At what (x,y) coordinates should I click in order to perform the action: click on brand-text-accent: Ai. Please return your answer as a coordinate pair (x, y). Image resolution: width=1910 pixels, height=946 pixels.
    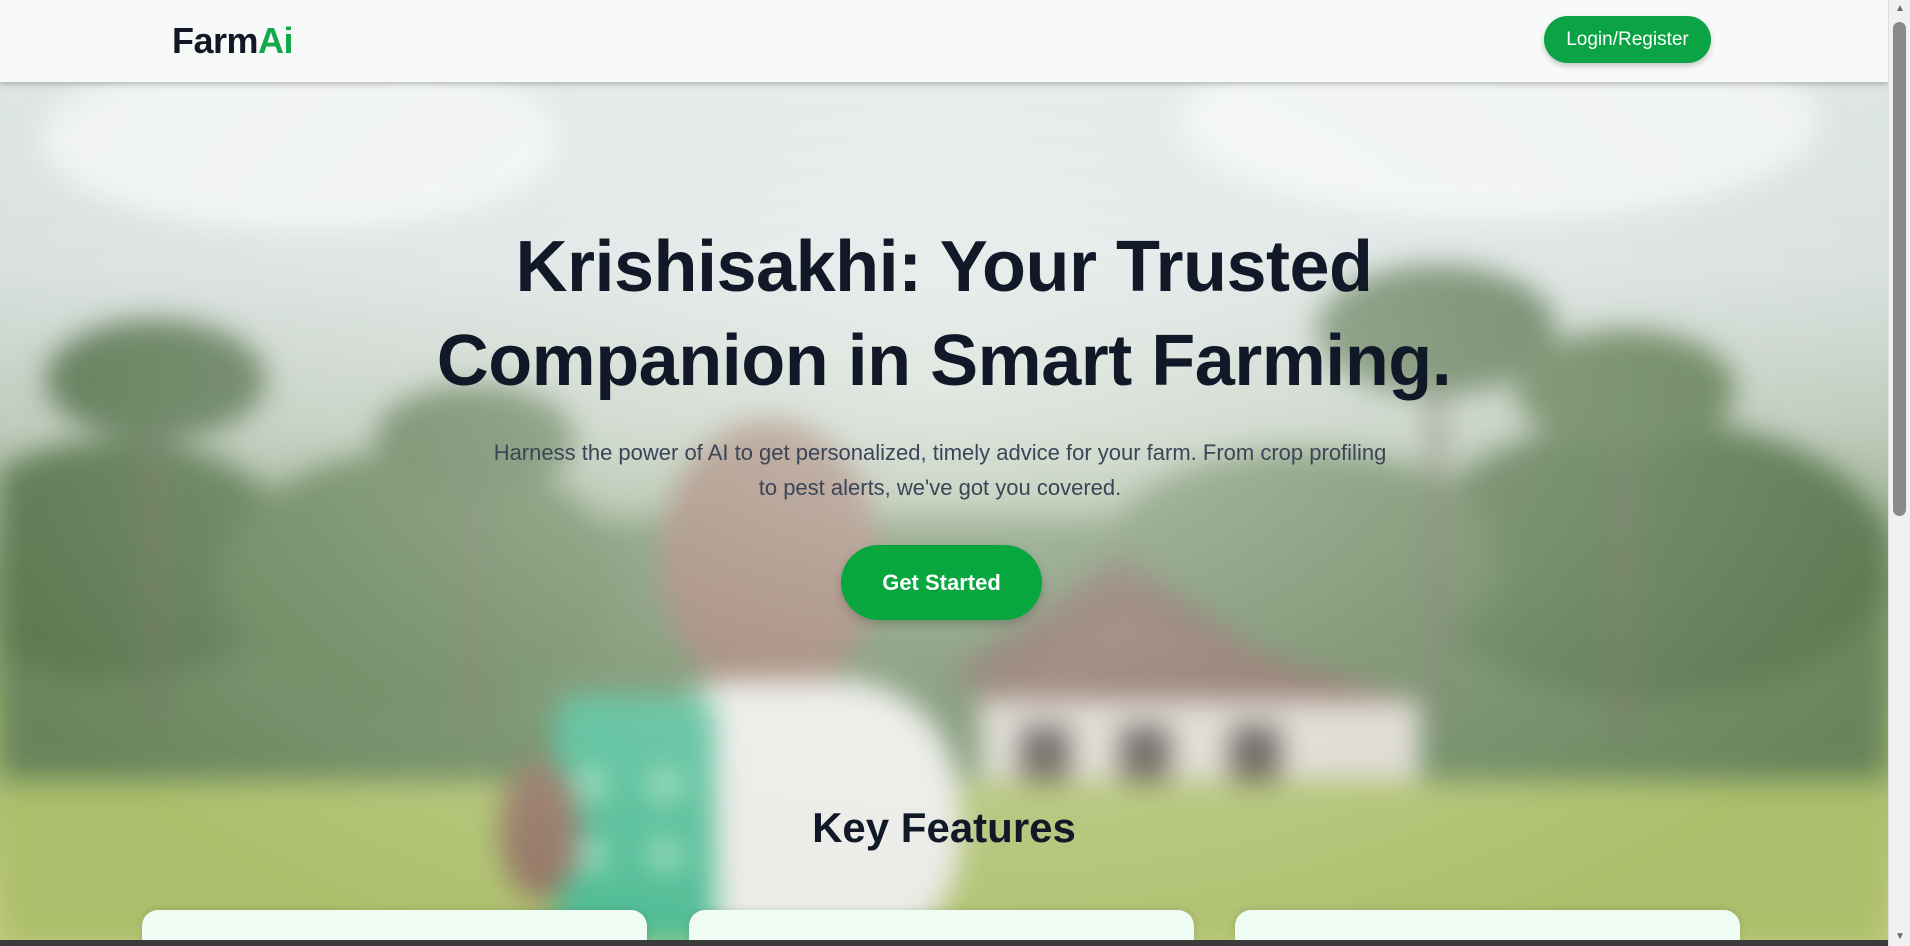
    Looking at the image, I should click on (276, 40).